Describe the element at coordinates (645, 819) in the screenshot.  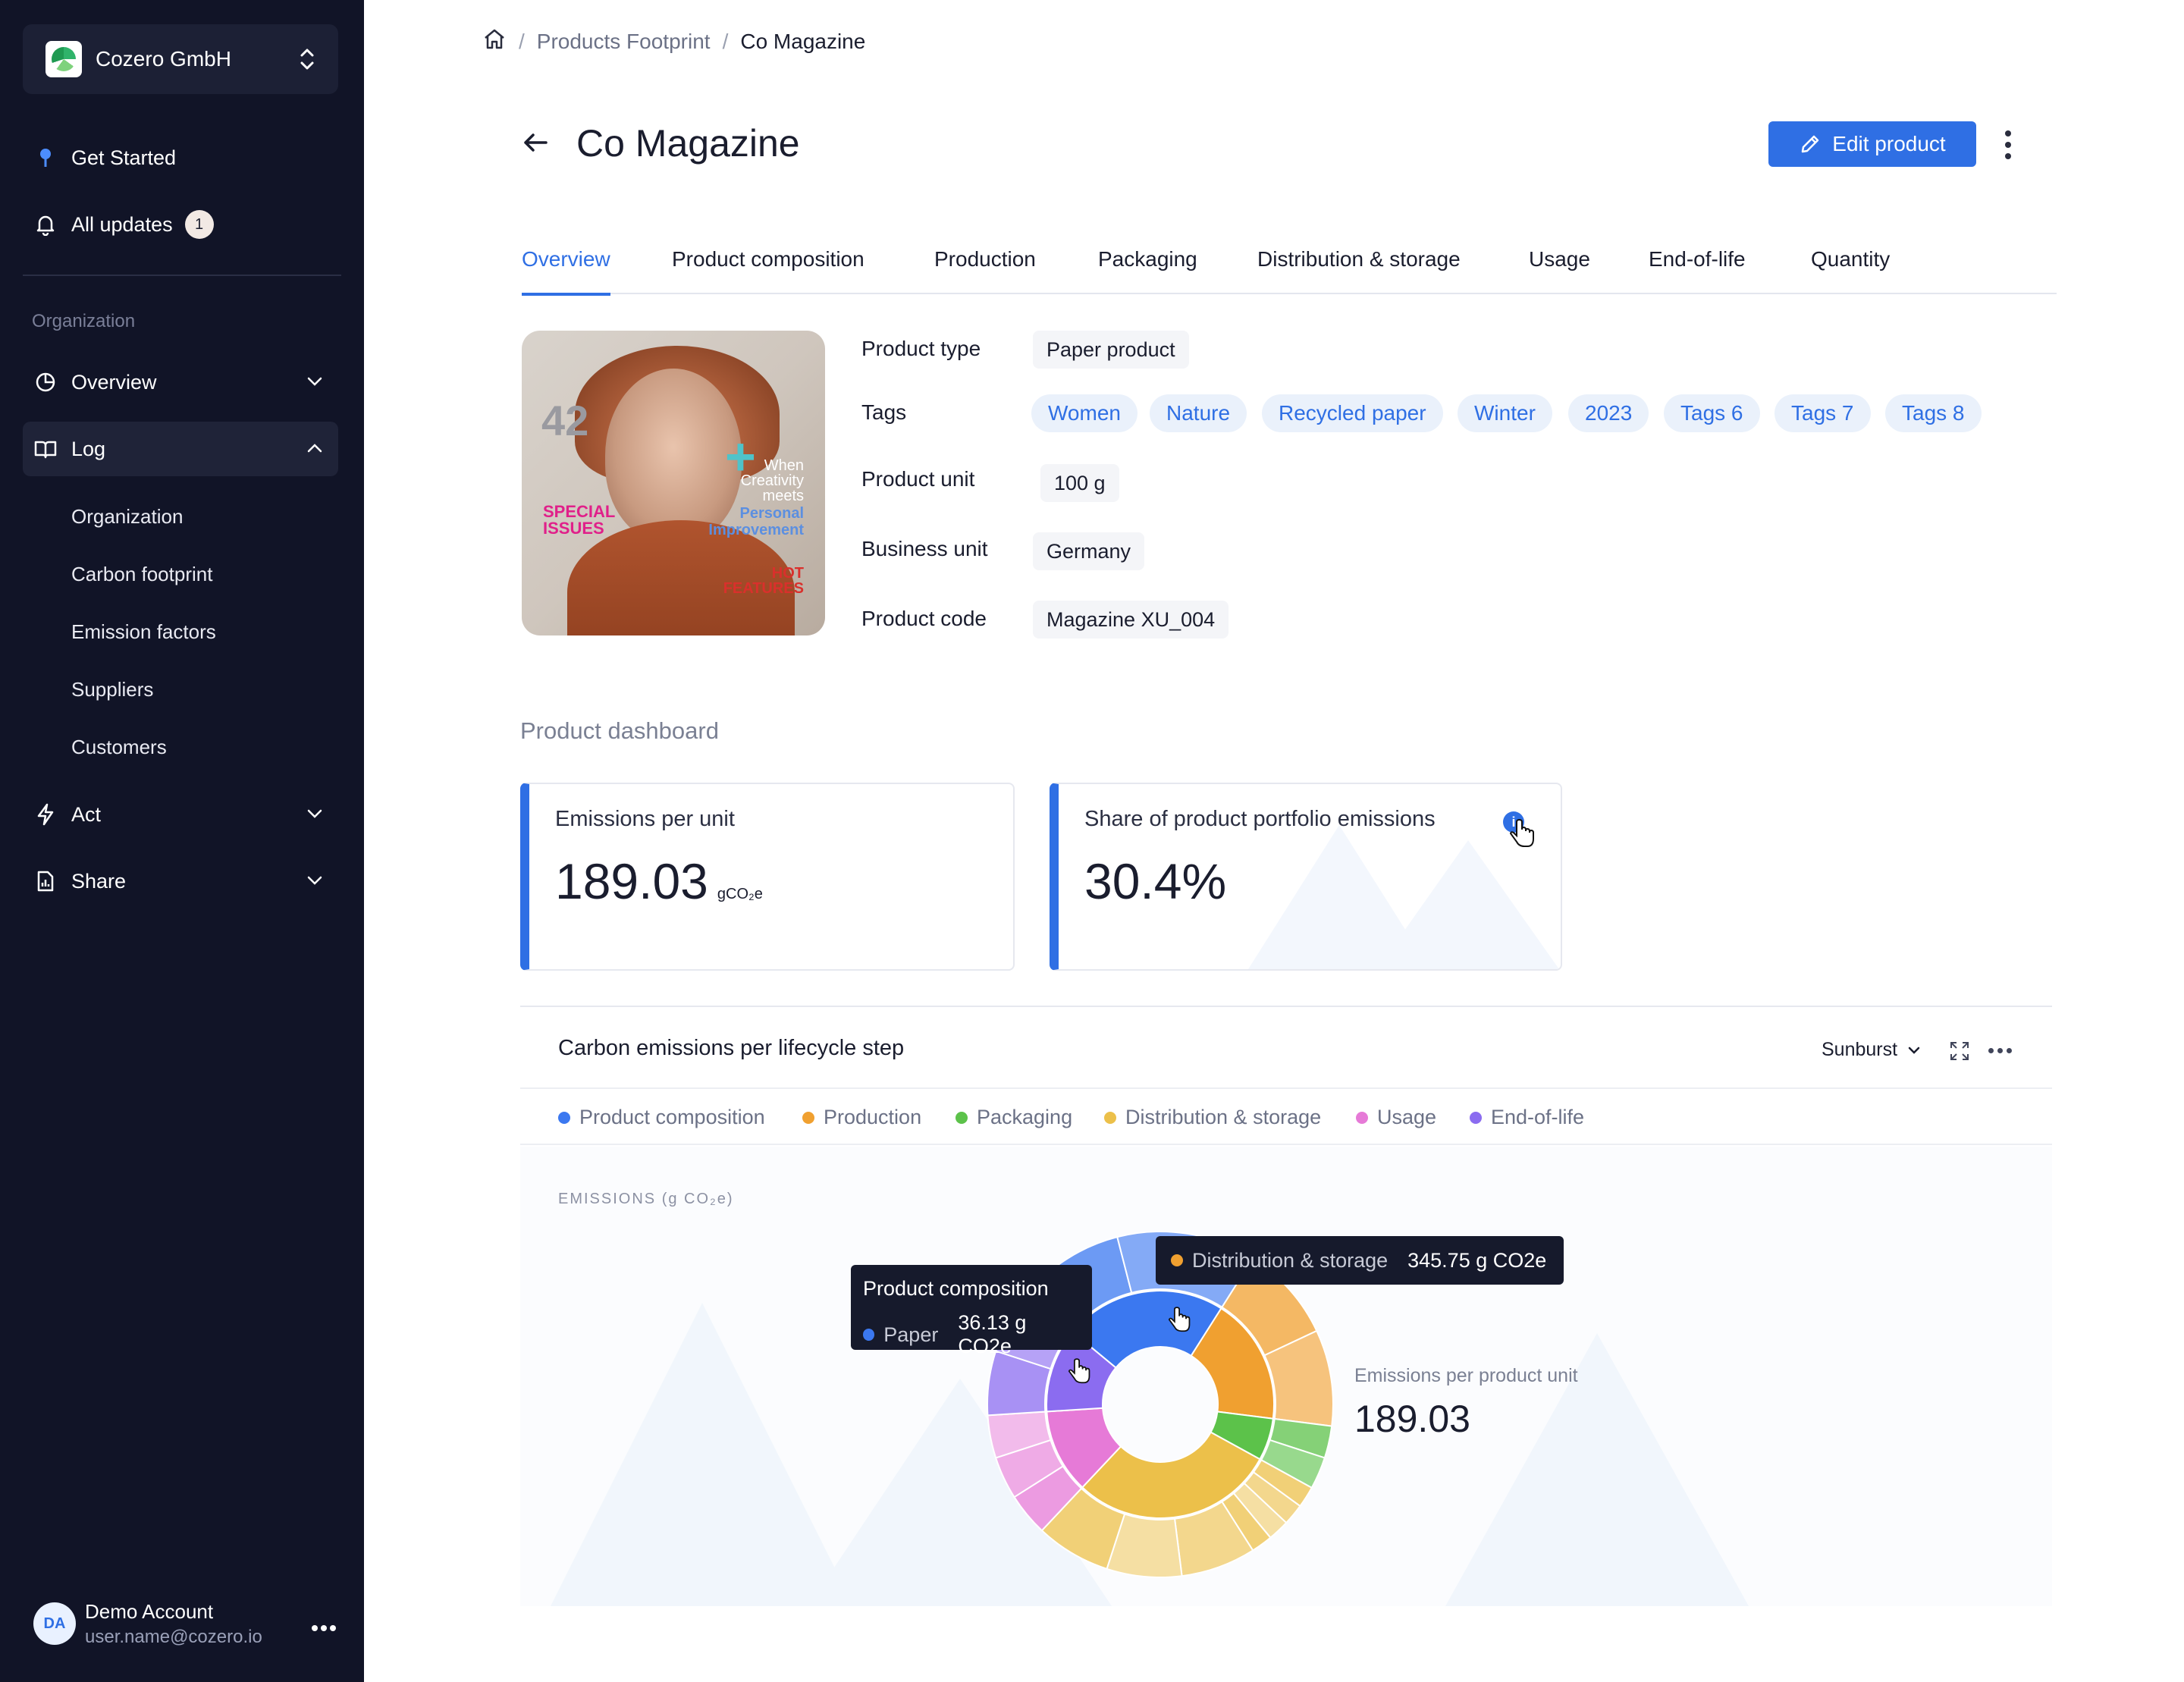
I see `kpi-label: Emissions per unit` at that location.